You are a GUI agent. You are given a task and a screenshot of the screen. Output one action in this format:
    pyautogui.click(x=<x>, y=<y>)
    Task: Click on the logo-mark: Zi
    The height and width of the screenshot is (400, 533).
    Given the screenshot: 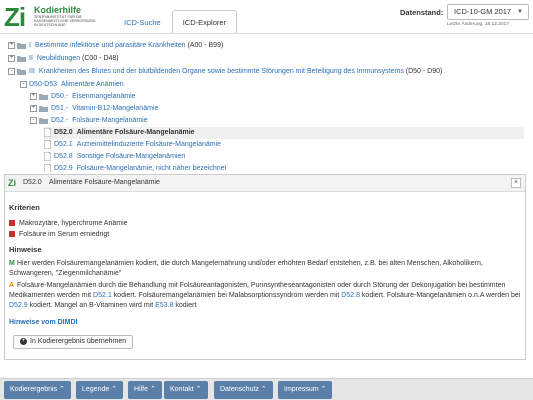 What is the action you would take?
    pyautogui.click(x=15, y=17)
    